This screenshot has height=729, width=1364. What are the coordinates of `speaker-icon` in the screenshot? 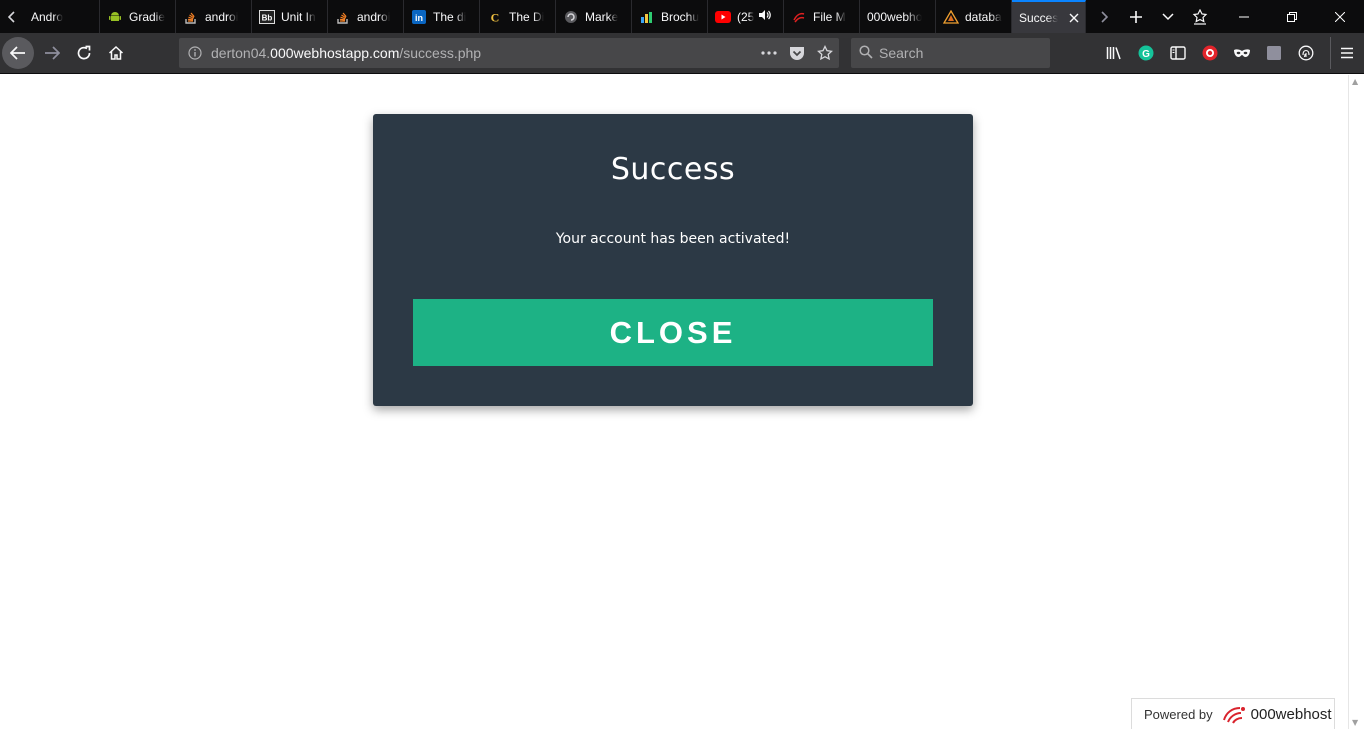 It's located at (765, 16).